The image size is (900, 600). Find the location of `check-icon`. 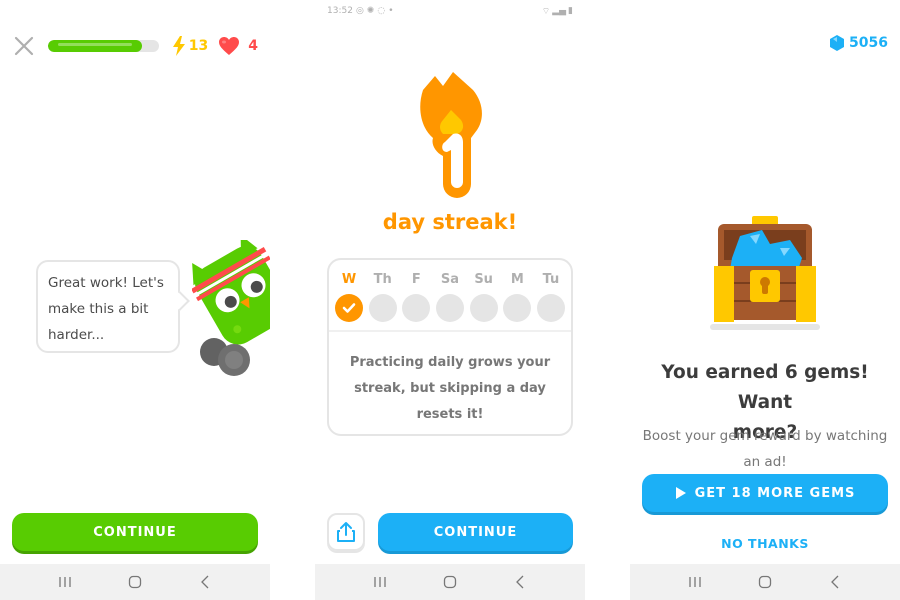

check-icon is located at coordinates (349, 308).